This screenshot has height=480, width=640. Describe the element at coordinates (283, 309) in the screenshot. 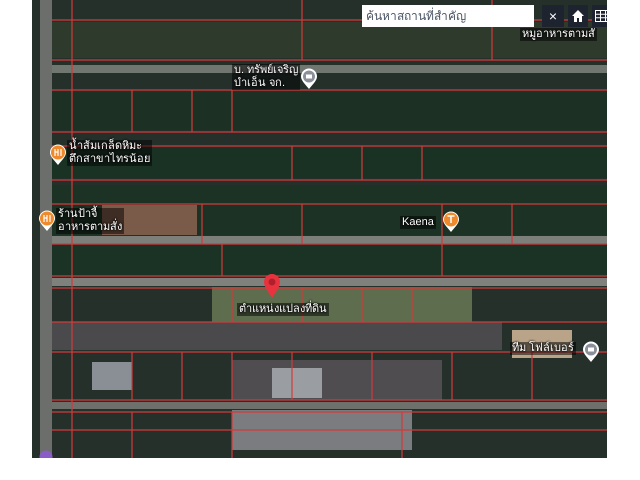

I see `map-label: ตำแหน่งแปลงที่ดิน` at that location.